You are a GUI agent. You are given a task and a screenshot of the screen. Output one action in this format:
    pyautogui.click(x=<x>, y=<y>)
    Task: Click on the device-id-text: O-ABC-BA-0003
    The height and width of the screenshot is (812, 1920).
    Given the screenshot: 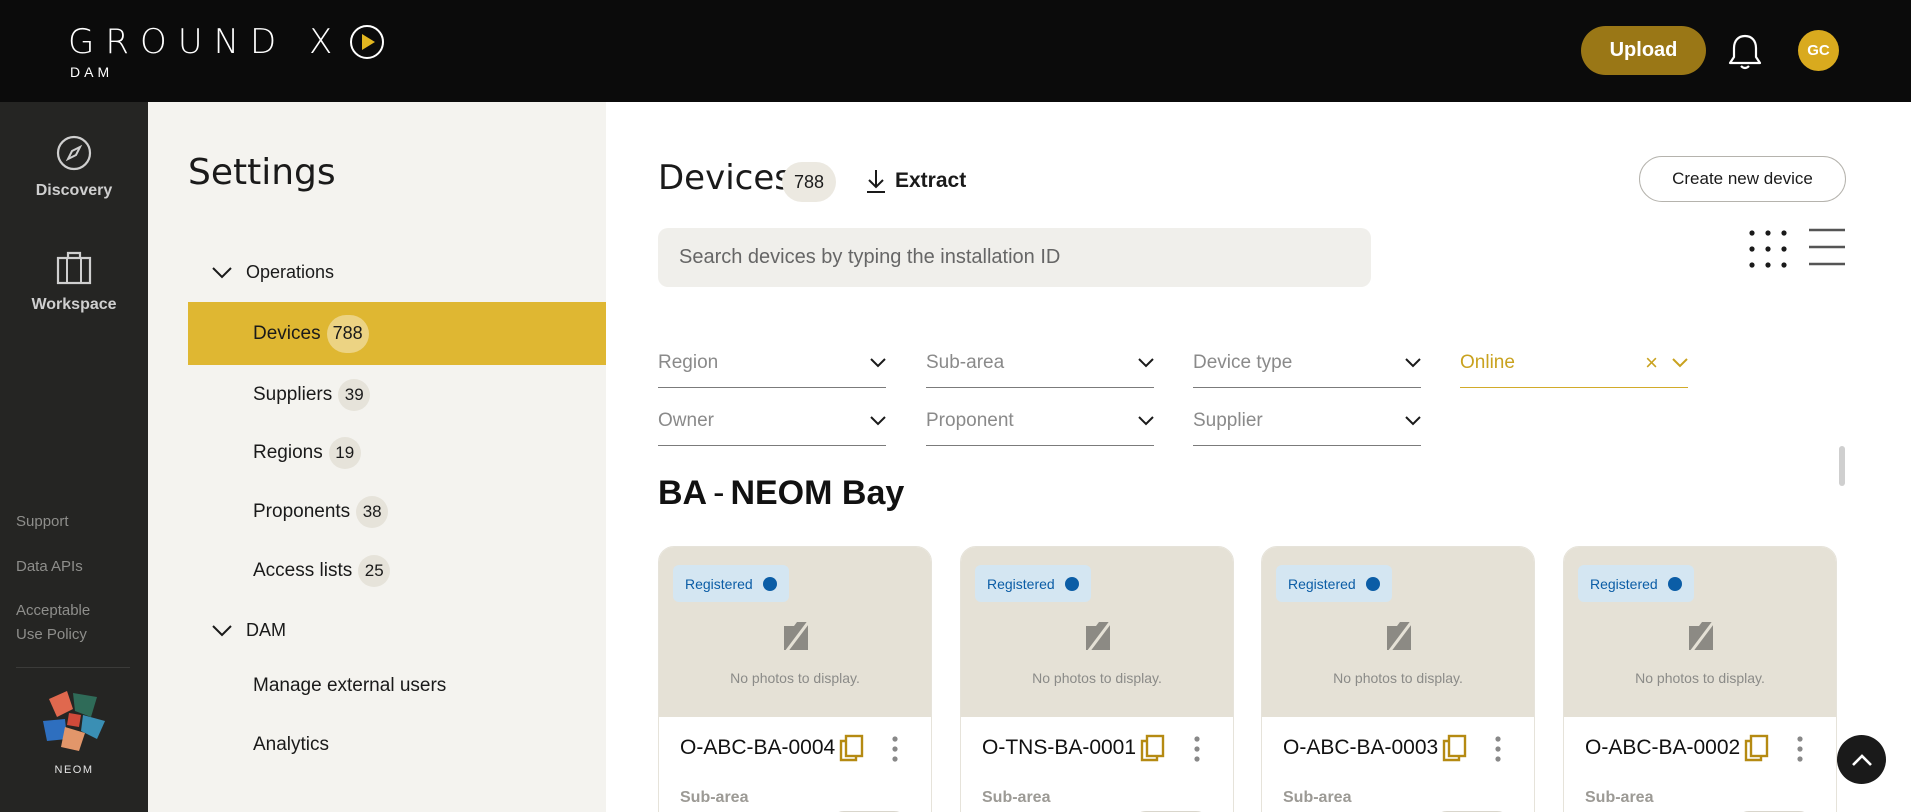 What is the action you would take?
    pyautogui.click(x=1361, y=747)
    